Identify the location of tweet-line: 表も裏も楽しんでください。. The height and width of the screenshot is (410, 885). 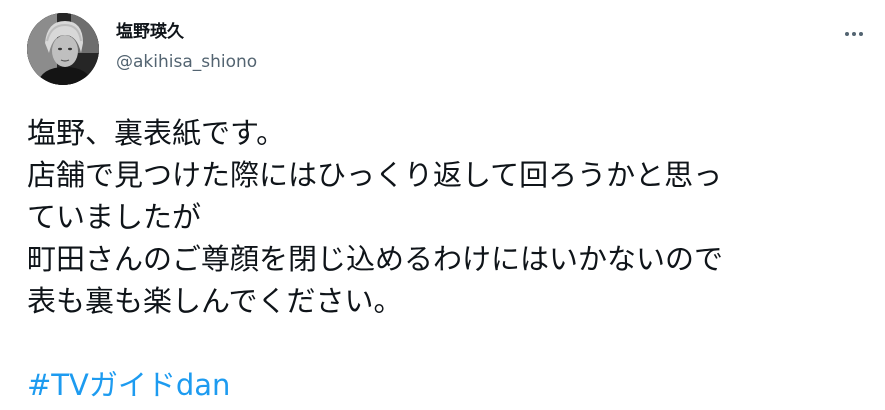
(215, 301).